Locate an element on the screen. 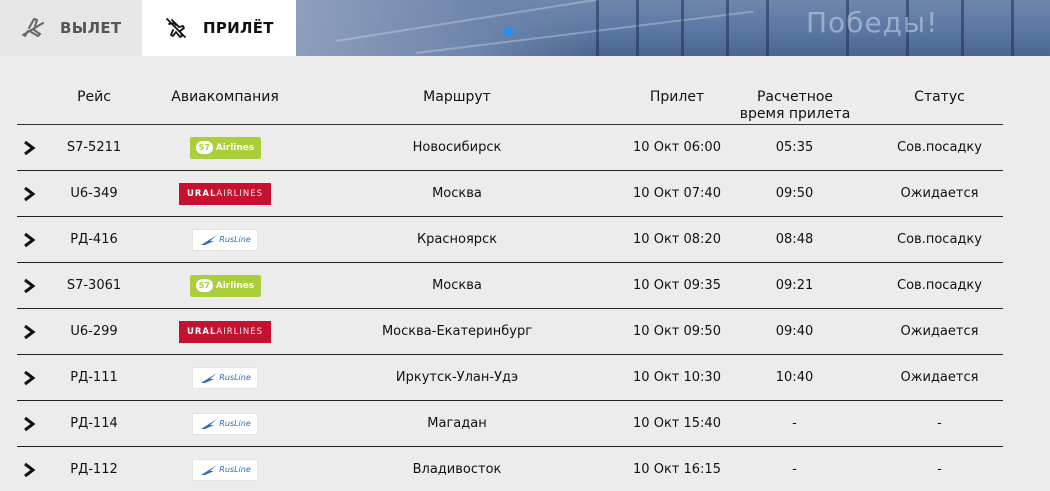  airline-logo-text: AIRLINES is located at coordinates (240, 331).